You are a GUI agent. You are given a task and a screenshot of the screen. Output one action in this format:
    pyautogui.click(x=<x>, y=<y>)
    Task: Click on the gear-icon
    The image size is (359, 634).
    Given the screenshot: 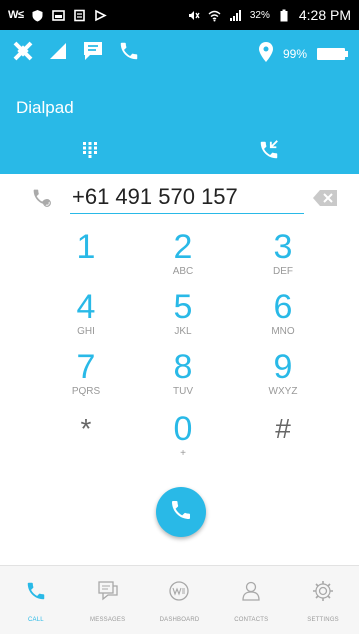 What is the action you would take?
    pyautogui.click(x=323, y=593)
    